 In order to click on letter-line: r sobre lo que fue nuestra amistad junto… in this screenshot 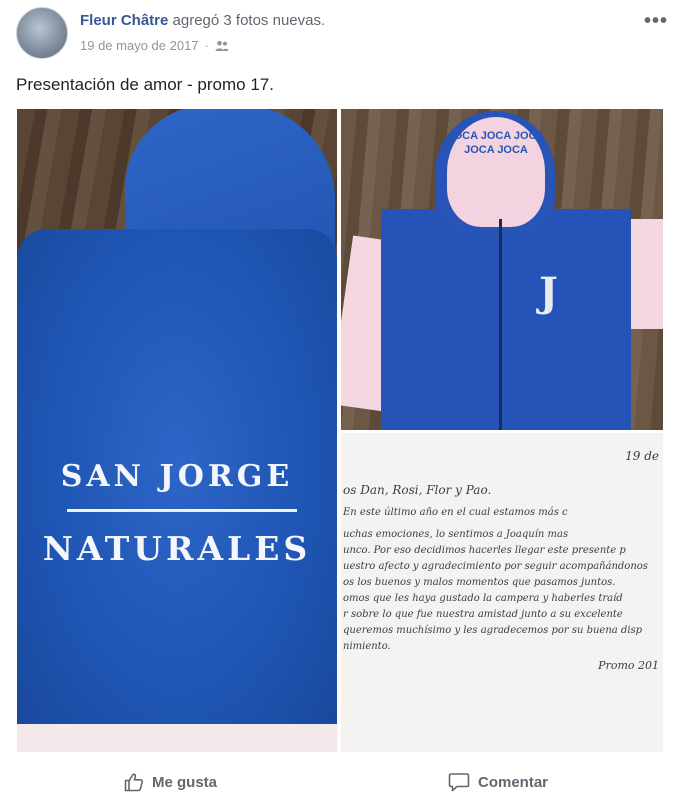, I will do `click(483, 614)`.